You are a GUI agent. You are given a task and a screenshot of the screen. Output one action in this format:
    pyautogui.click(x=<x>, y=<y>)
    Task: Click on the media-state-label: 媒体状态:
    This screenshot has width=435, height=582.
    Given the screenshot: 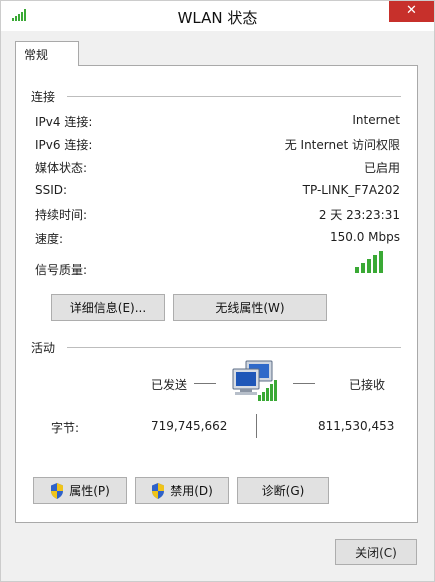 What is the action you would take?
    pyautogui.click(x=61, y=168)
    